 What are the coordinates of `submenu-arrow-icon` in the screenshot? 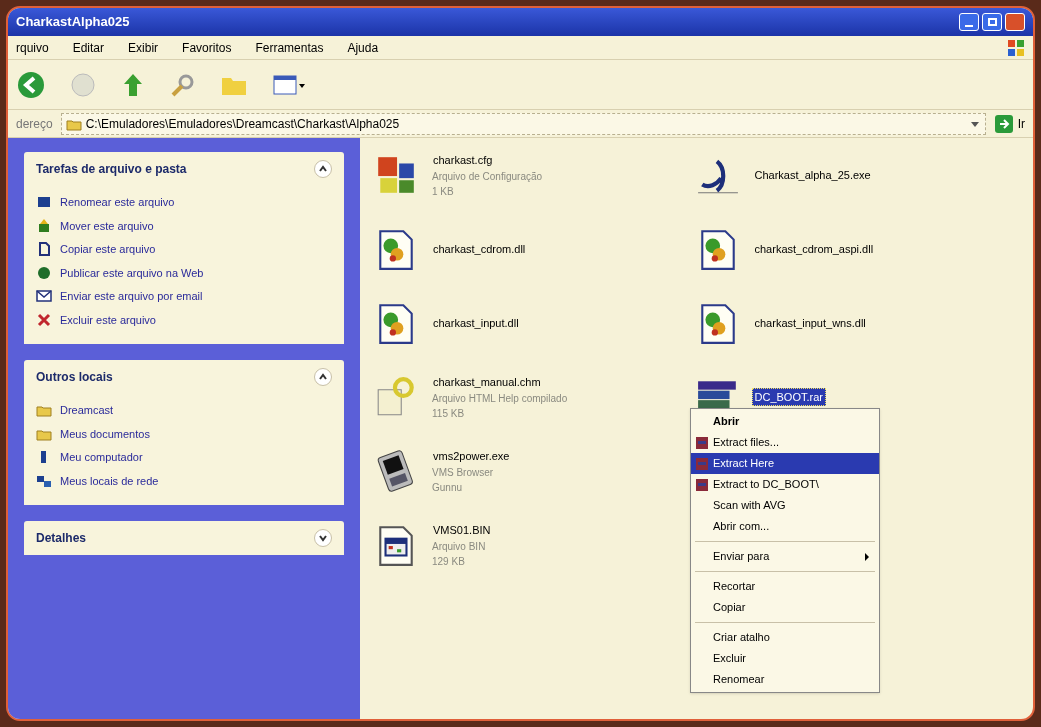 It's located at (867, 556).